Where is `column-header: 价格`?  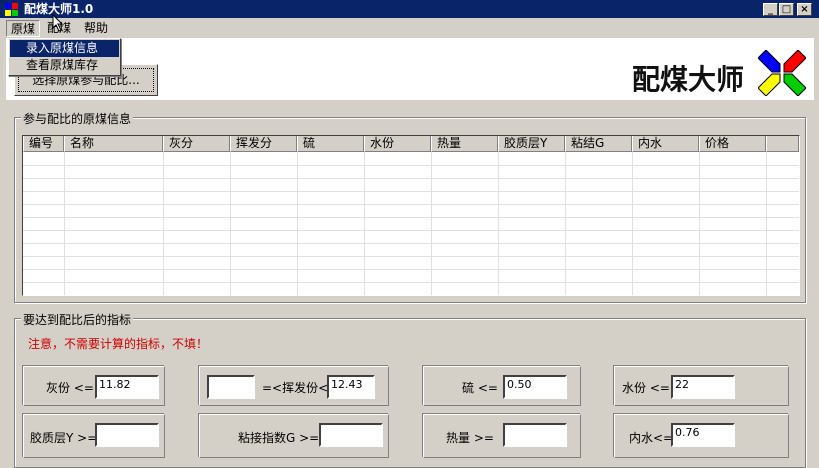 column-header: 价格 is located at coordinates (732, 144).